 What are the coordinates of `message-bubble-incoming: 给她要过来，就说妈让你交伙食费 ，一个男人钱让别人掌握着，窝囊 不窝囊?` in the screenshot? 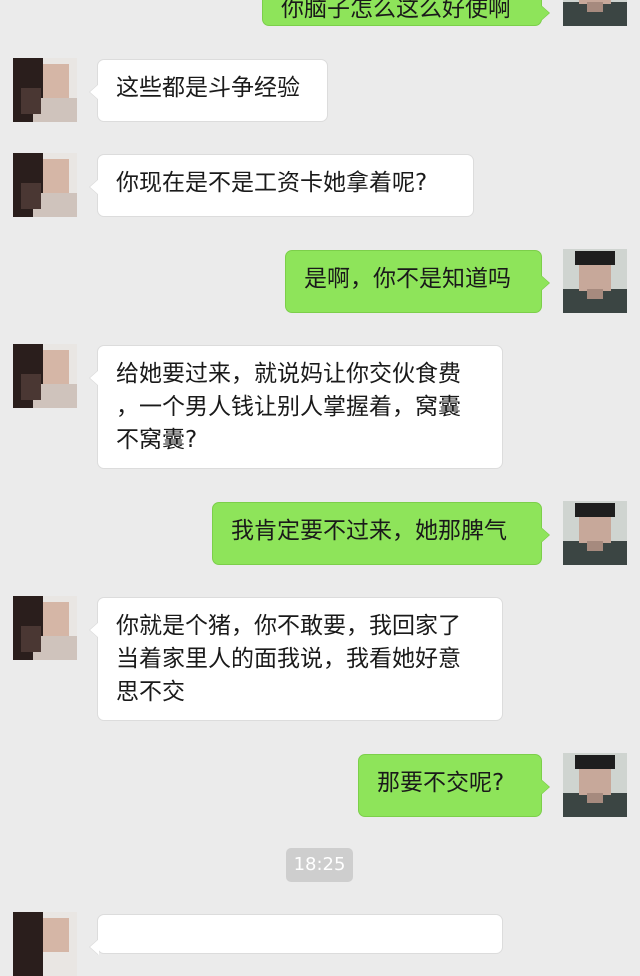 It's located at (296, 407).